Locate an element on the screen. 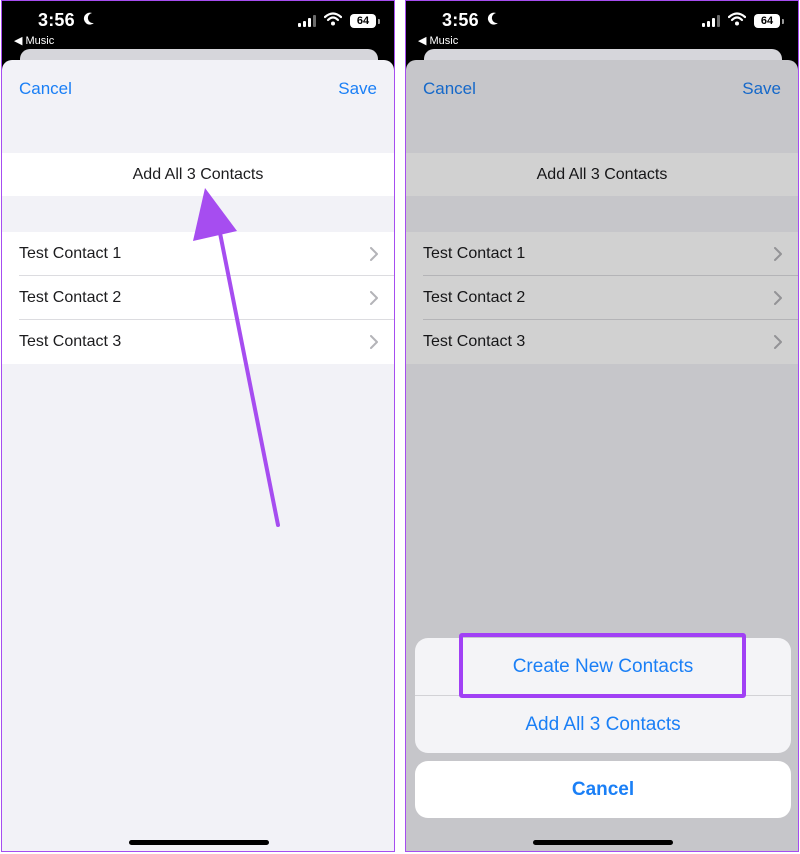 This screenshot has width=800, height=854. annotation-arrow-icon is located at coordinates (236, 357).